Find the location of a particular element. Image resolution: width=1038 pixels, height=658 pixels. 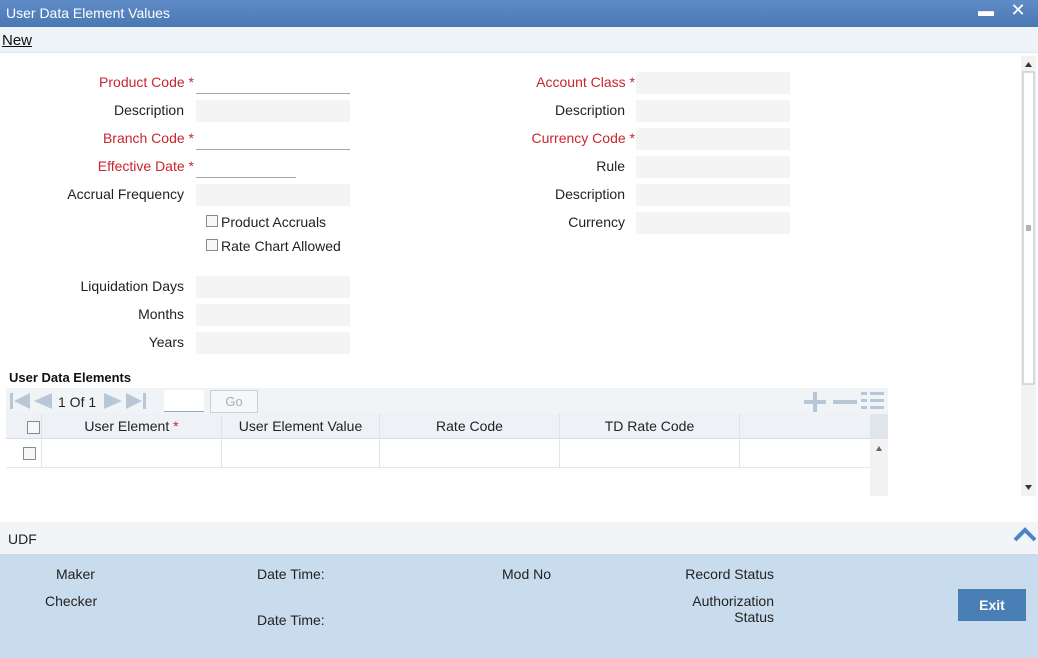

months-label: Months is located at coordinates (161, 314).